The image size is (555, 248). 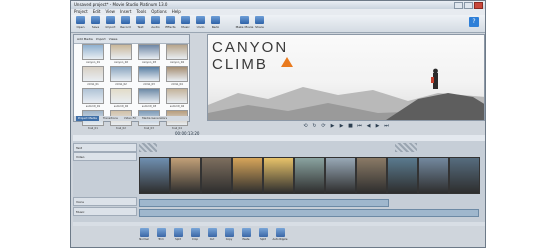 I want to click on thumbnail-caption: climb_04, so click(x=177, y=84).